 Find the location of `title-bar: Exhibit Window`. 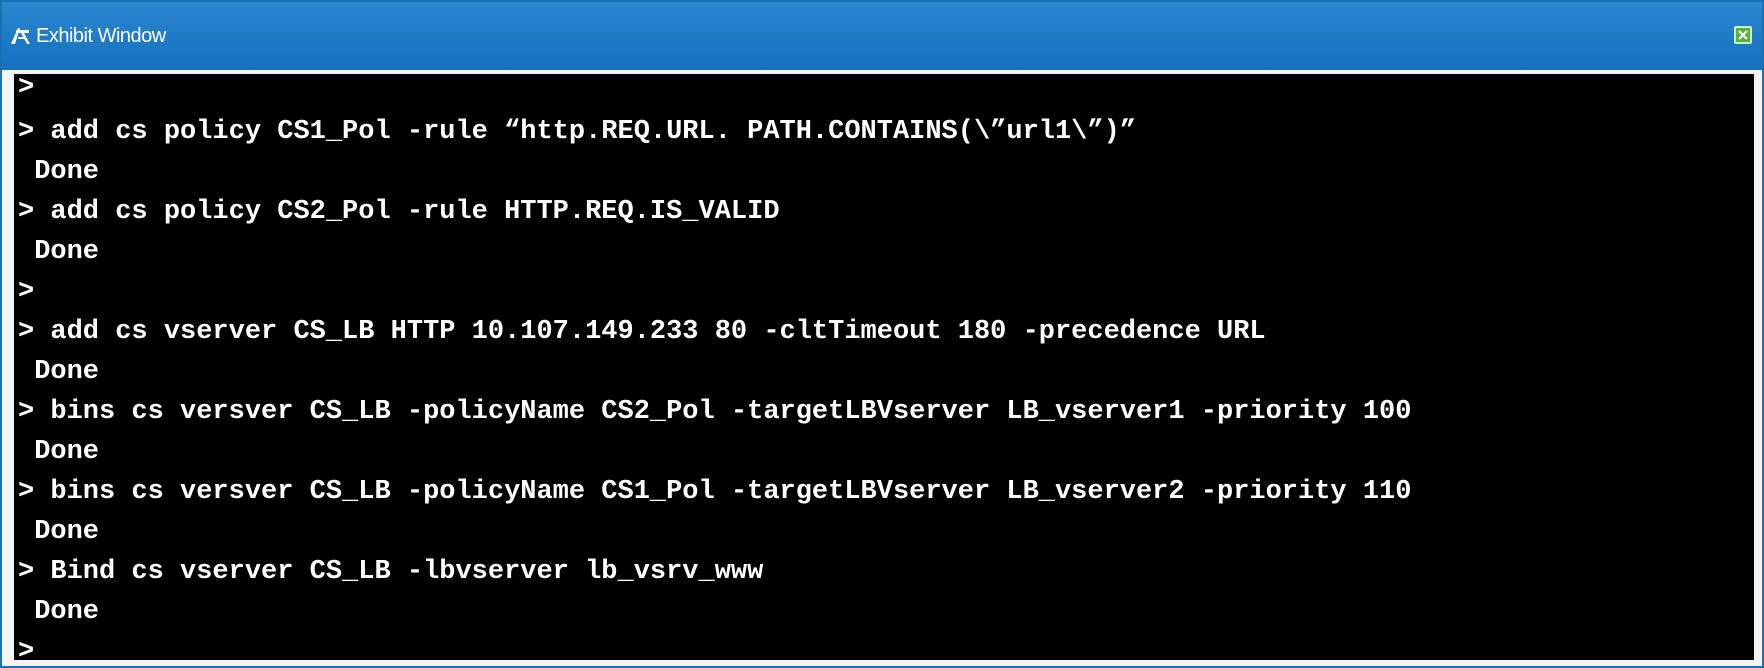

title-bar: Exhibit Window is located at coordinates (882, 36).